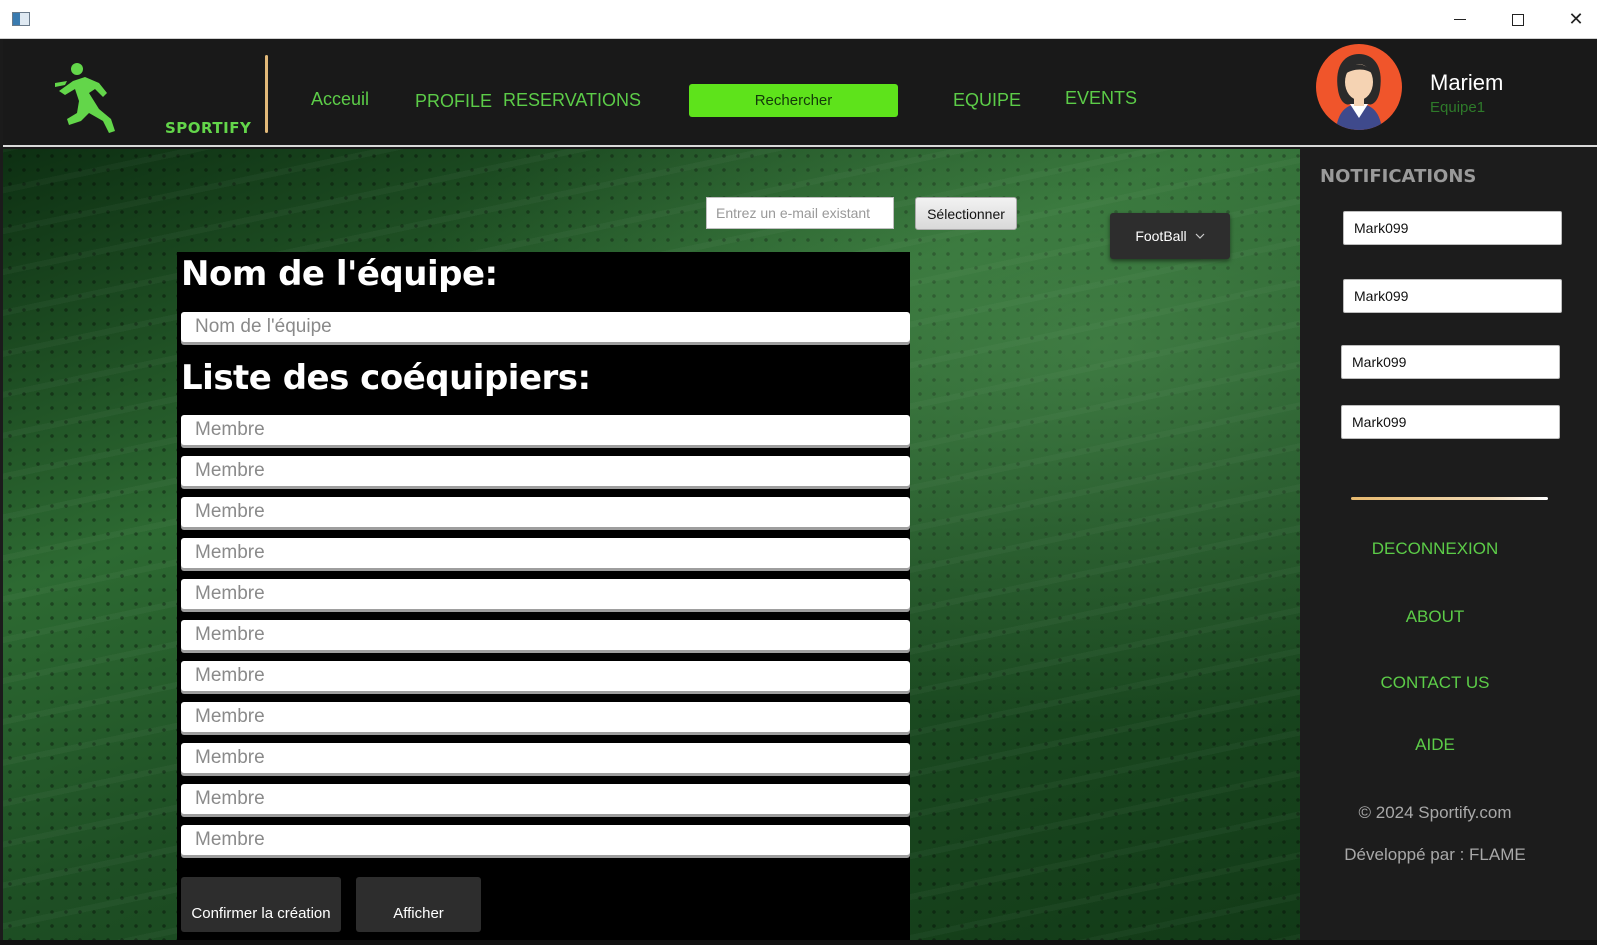 The height and width of the screenshot is (945, 1597). Describe the element at coordinates (1435, 745) in the screenshot. I see `aide-link: AIDE` at that location.